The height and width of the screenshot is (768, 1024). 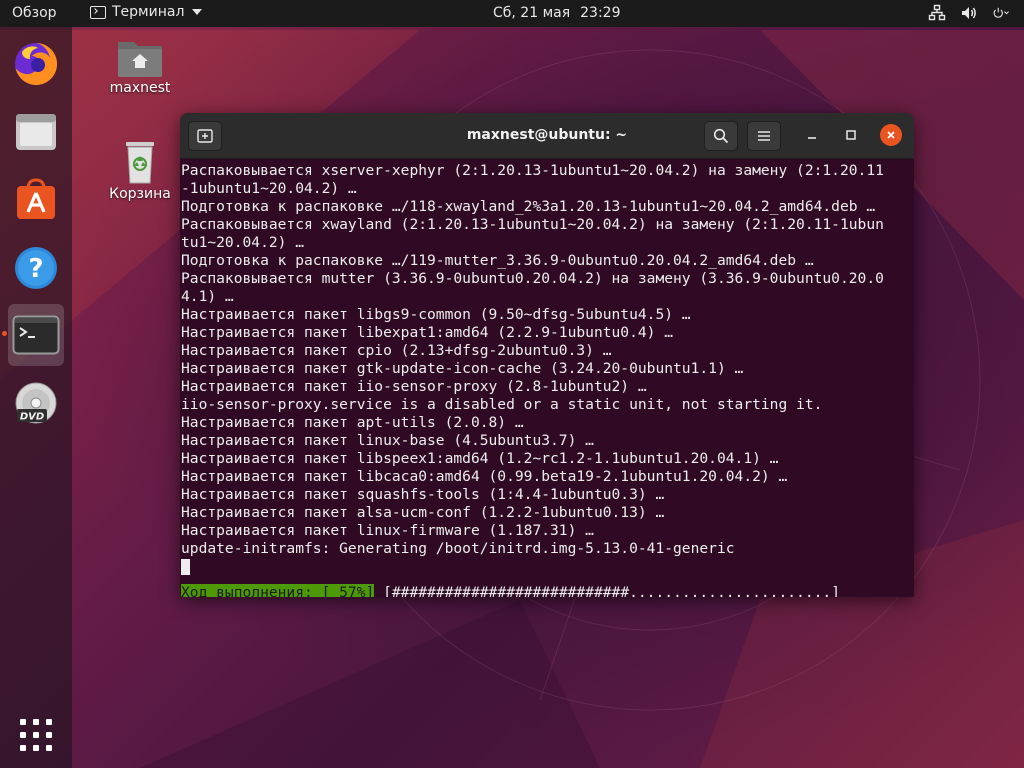 I want to click on network-icon, so click(x=937, y=13).